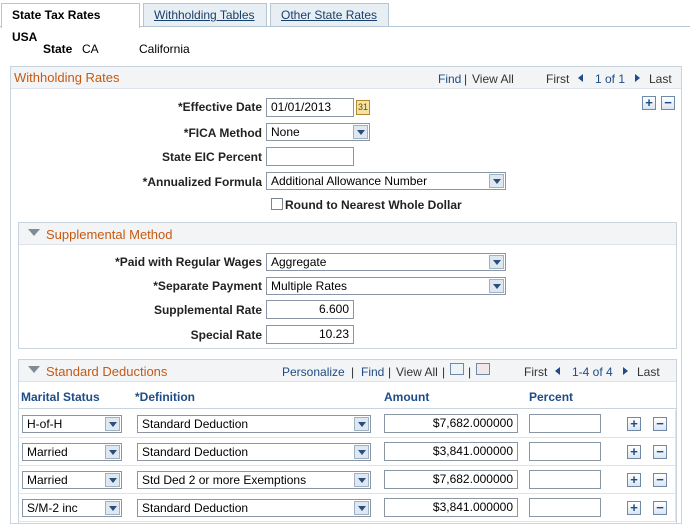 This screenshot has width=690, height=526. Describe the element at coordinates (318, 132) in the screenshot. I see `fica-method-select: None` at that location.